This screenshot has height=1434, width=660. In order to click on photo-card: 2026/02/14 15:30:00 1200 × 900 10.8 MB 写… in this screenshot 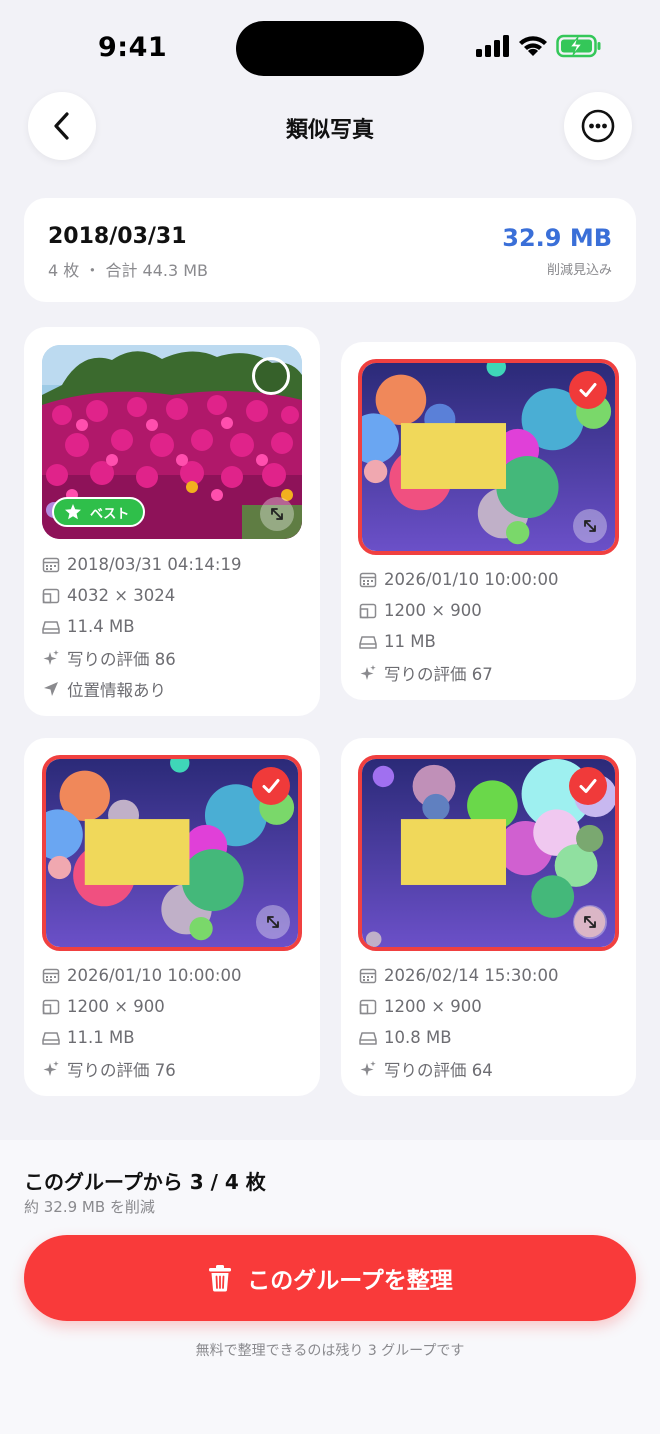, I will do `click(488, 917)`.